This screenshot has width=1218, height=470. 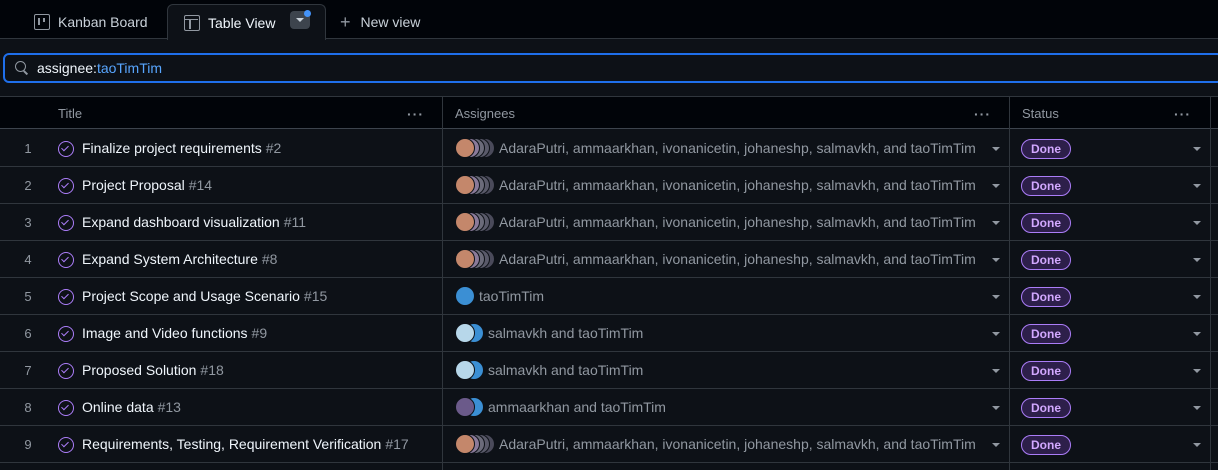 I want to click on issue-title: Proposed Solution, so click(x=139, y=370).